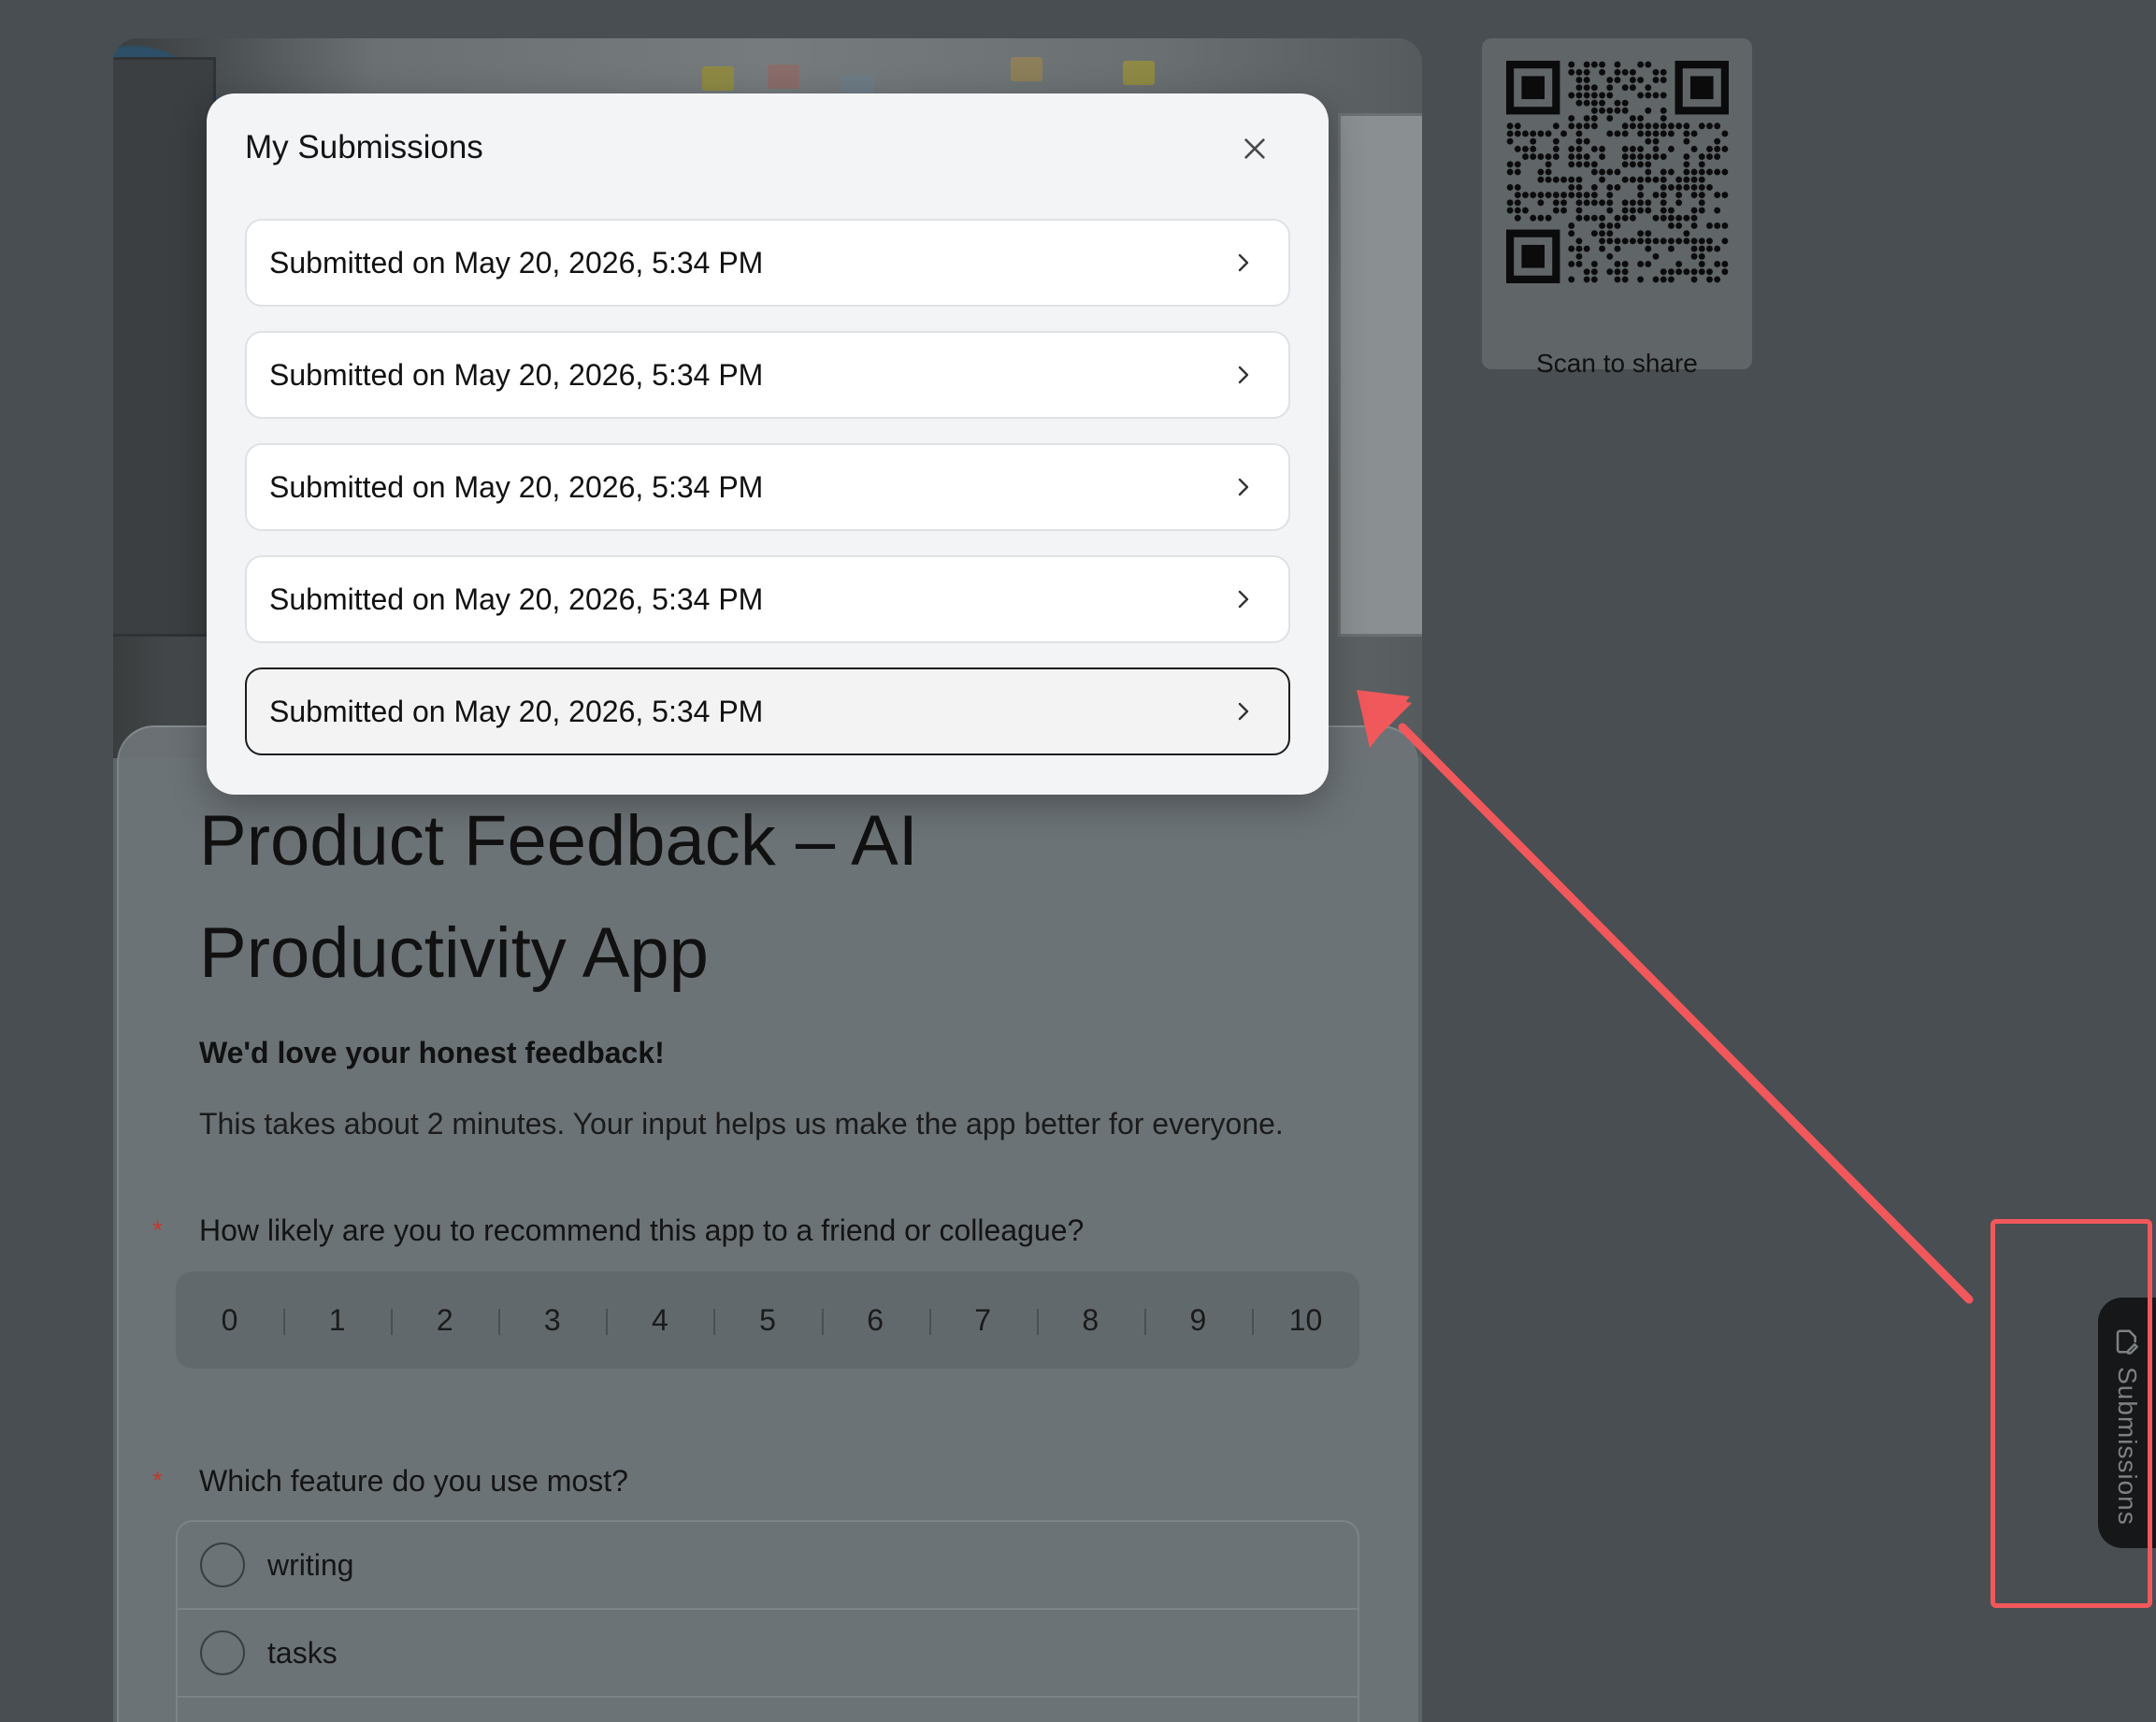 Image resolution: width=2156 pixels, height=1722 pixels. What do you see at coordinates (337, 1320) in the screenshot?
I see `nps-option-1: 1` at bounding box center [337, 1320].